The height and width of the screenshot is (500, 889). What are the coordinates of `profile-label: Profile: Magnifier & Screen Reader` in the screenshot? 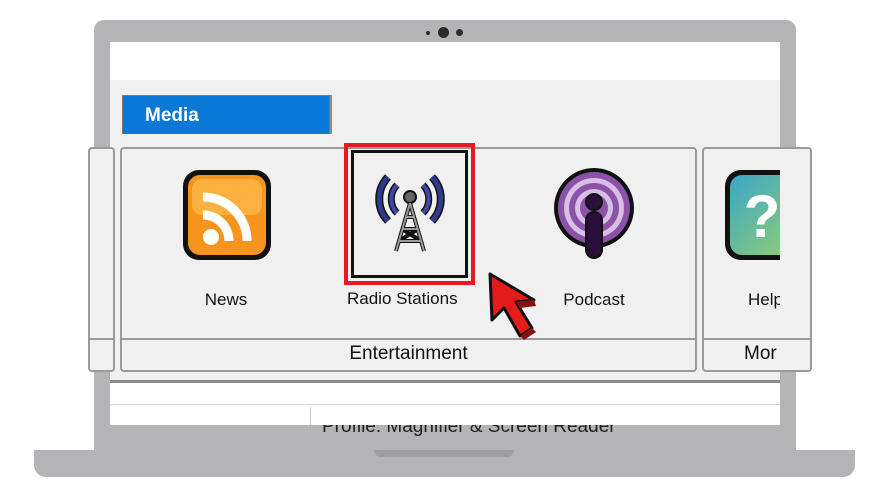 It's located at (469, 431).